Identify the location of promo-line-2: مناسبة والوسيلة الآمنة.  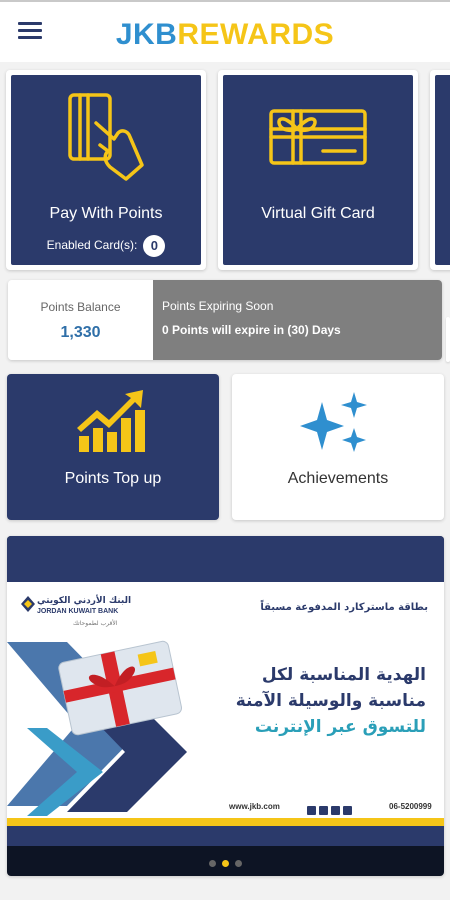
(330, 701).